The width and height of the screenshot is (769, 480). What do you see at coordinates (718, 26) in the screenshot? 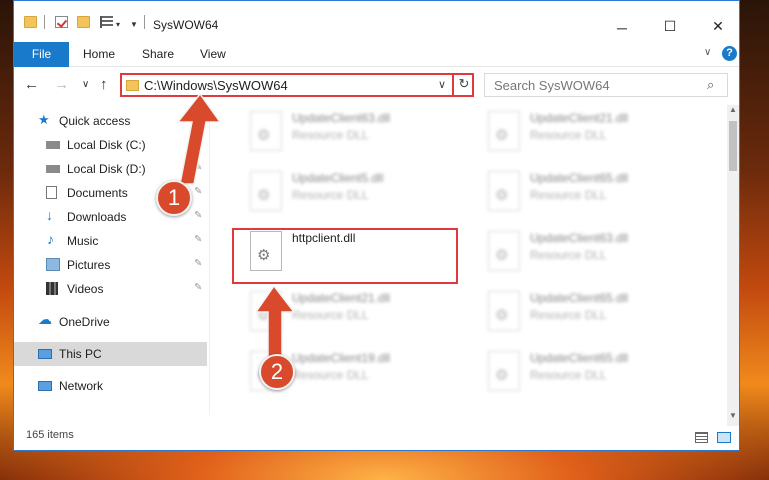
I see `close-button: ✕` at bounding box center [718, 26].